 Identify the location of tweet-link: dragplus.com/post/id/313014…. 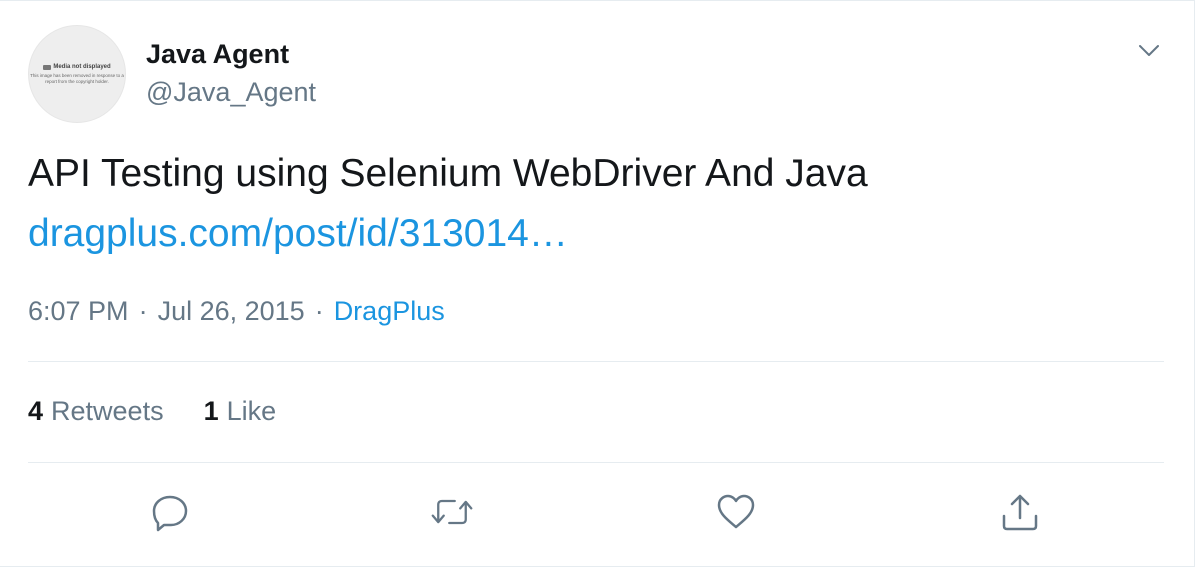
(298, 234).